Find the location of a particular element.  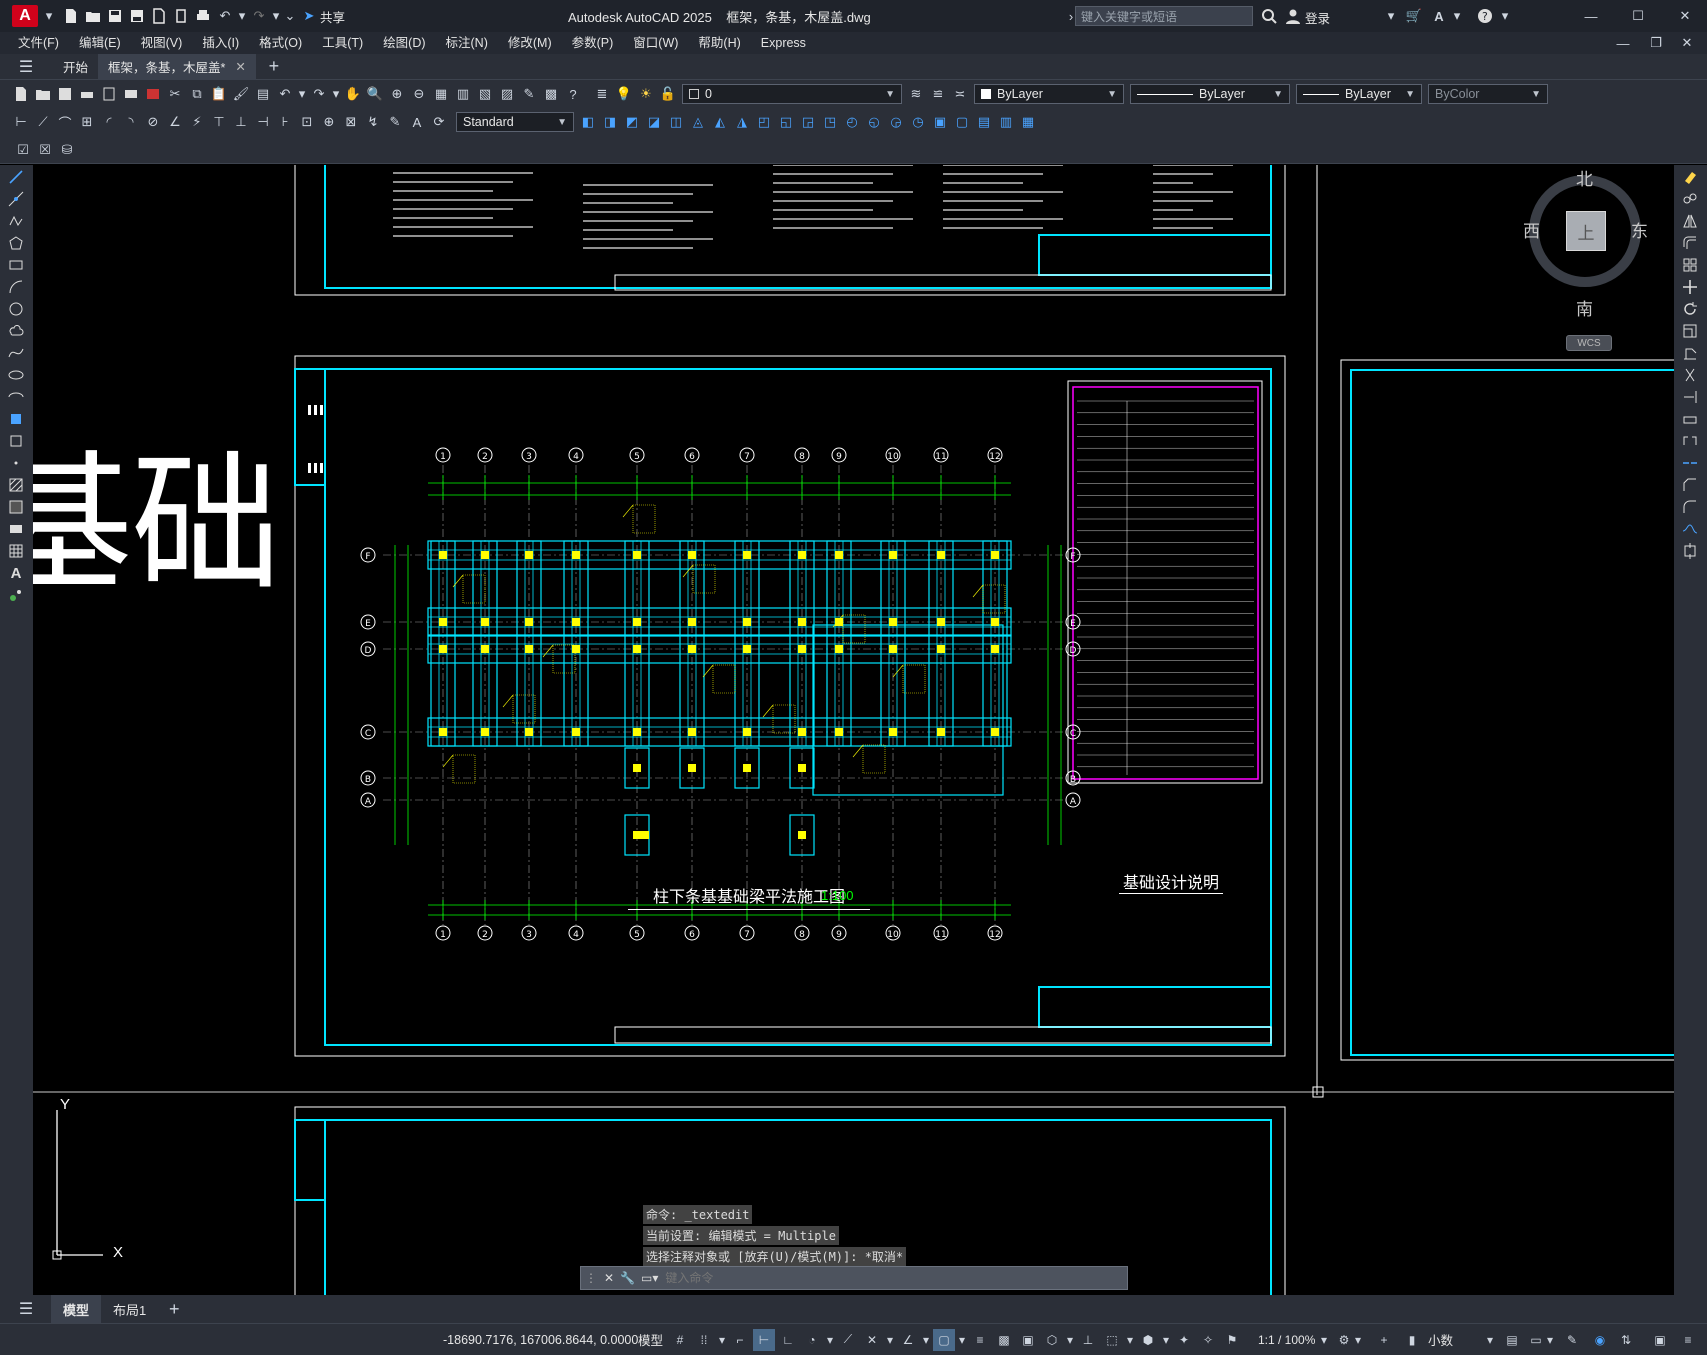

ellipse-icon is located at coordinates (16, 375).